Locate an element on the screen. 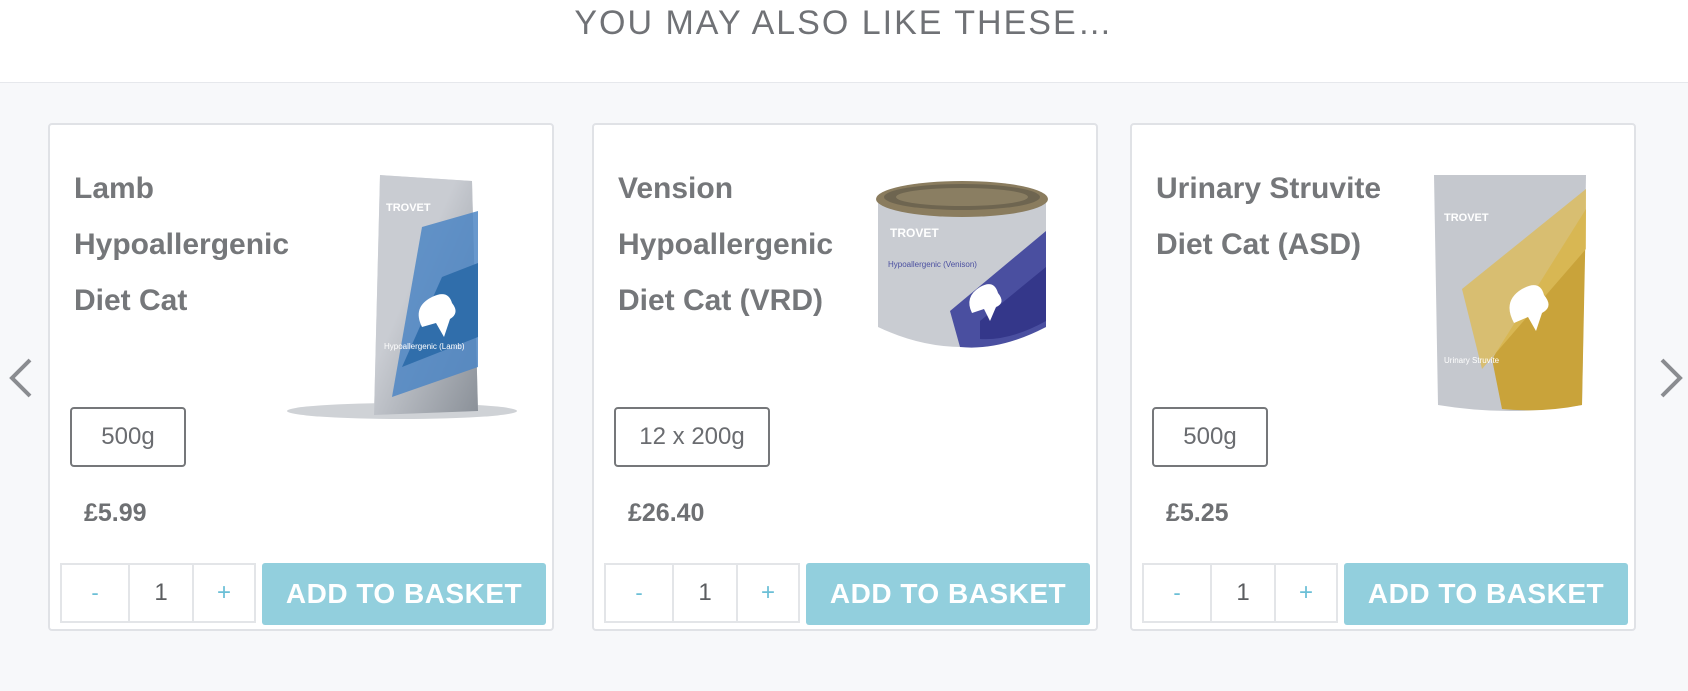 The width and height of the screenshot is (1688, 691). carousel-next-button is located at coordinates (1669, 378).